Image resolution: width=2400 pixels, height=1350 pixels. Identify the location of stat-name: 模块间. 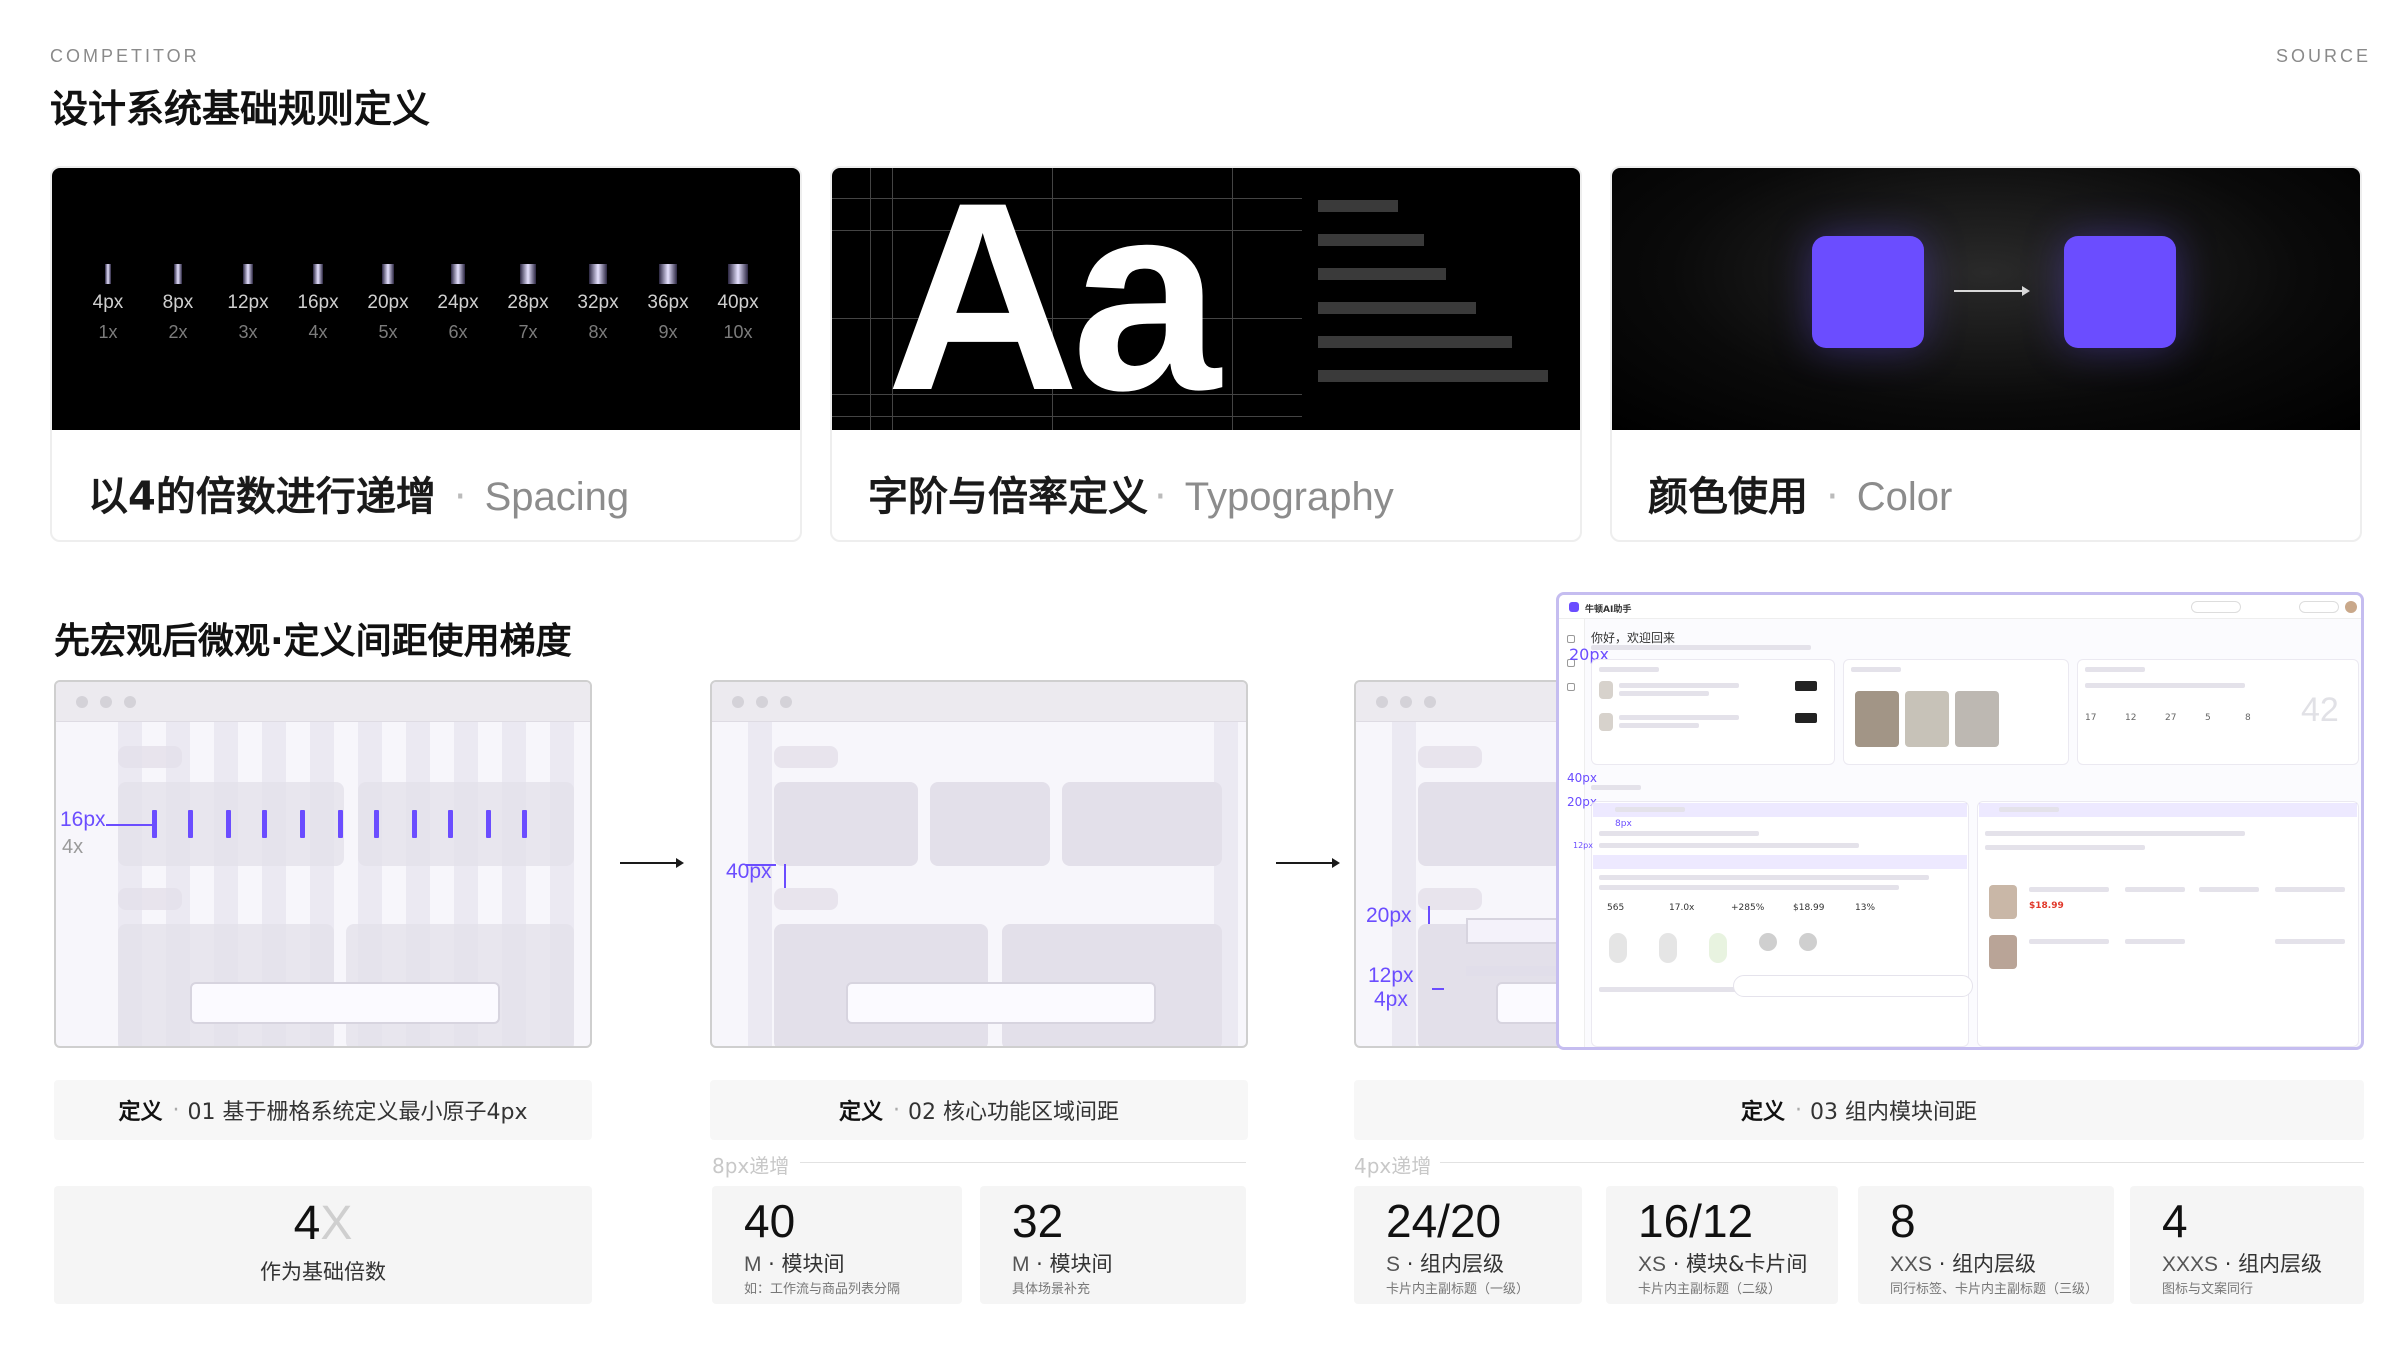
(813, 1264).